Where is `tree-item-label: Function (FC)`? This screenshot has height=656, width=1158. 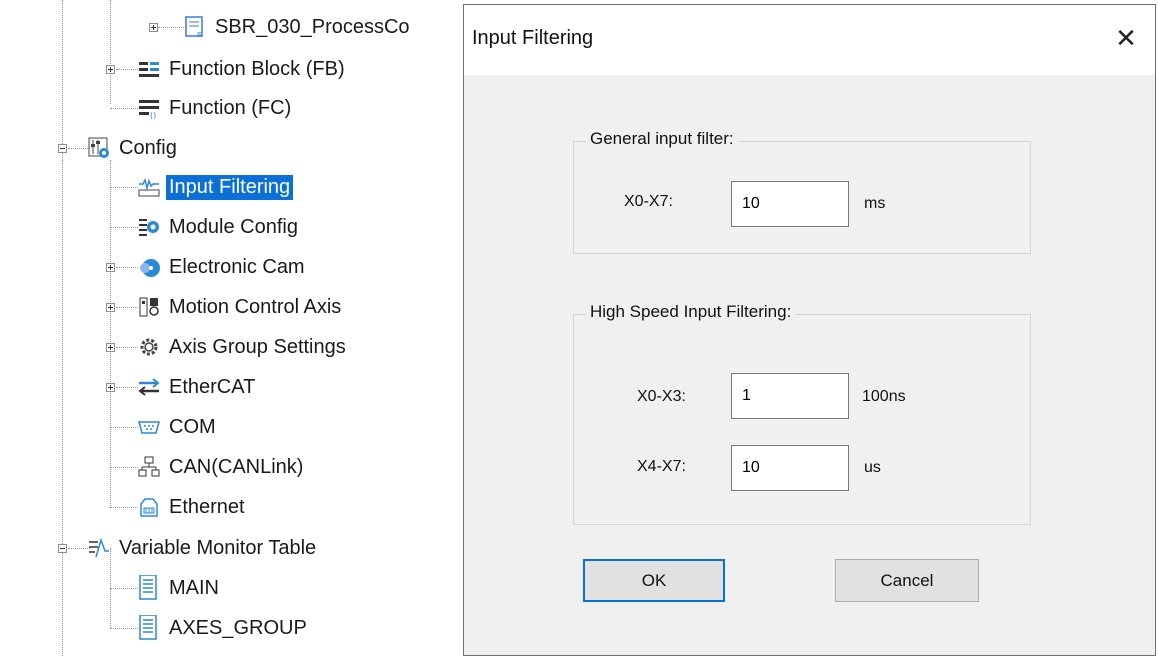 tree-item-label: Function (FC) is located at coordinates (230, 107).